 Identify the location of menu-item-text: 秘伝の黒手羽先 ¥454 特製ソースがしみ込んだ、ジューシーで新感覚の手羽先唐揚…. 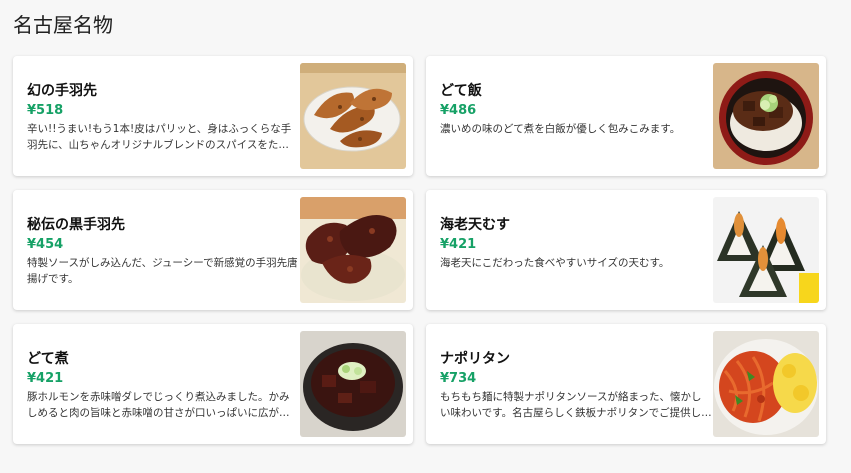
(163, 250).